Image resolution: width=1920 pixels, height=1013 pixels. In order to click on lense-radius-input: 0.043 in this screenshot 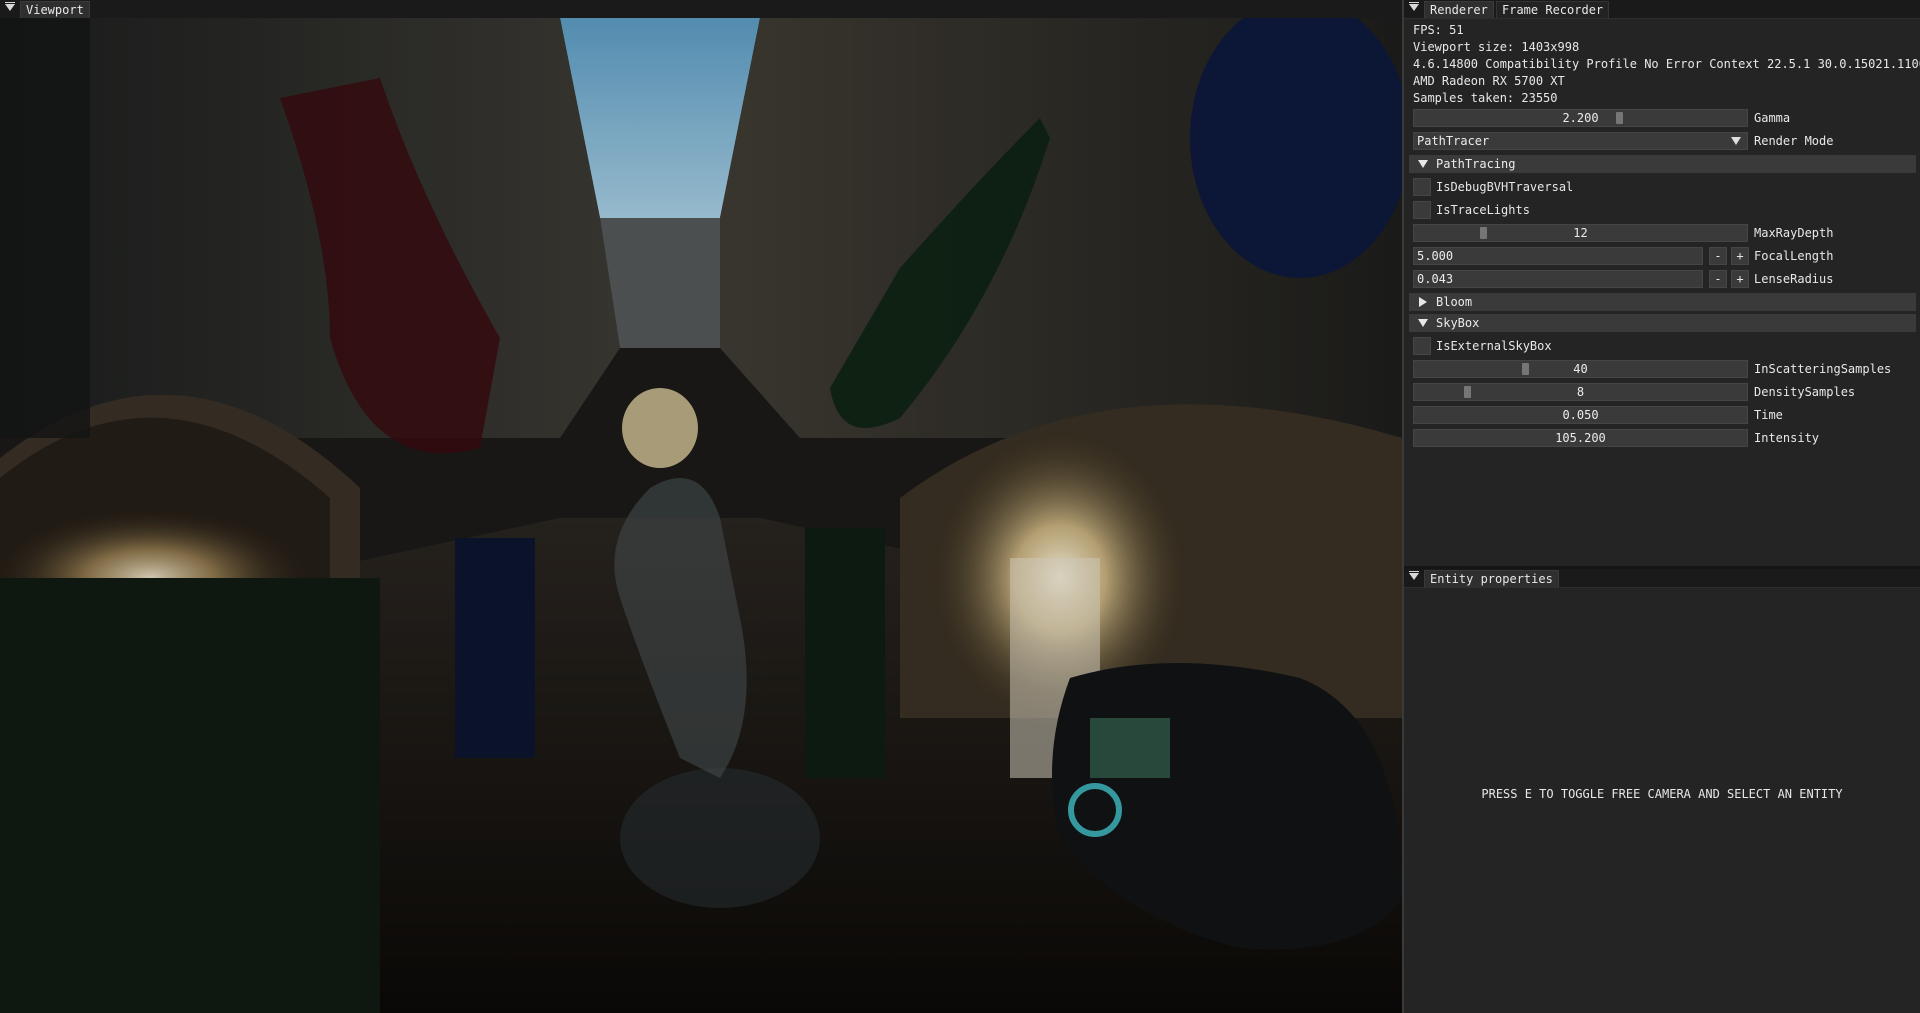, I will do `click(1558, 279)`.